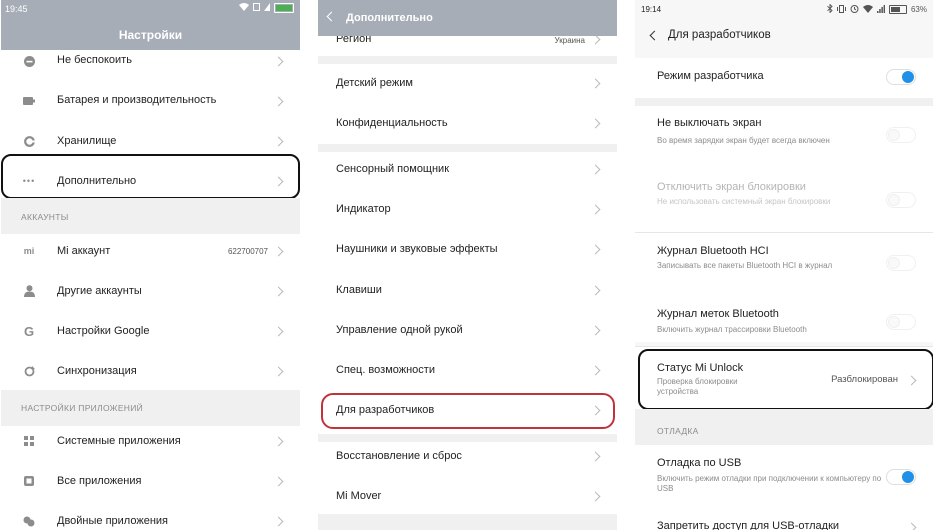 The width and height of the screenshot is (935, 530). Describe the element at coordinates (399, 330) in the screenshot. I see `settings-item-label: Управление одной рукой` at that location.